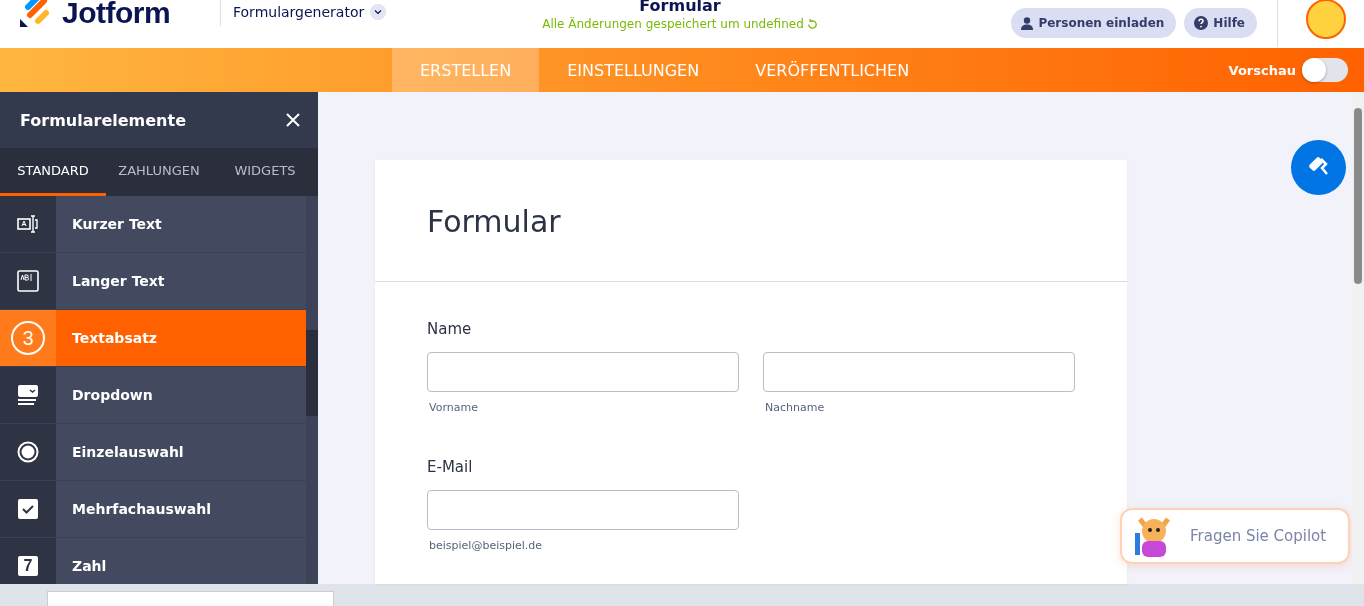 The height and width of the screenshot is (606, 1364). I want to click on app-menu: Formulargenerator, so click(299, 12).